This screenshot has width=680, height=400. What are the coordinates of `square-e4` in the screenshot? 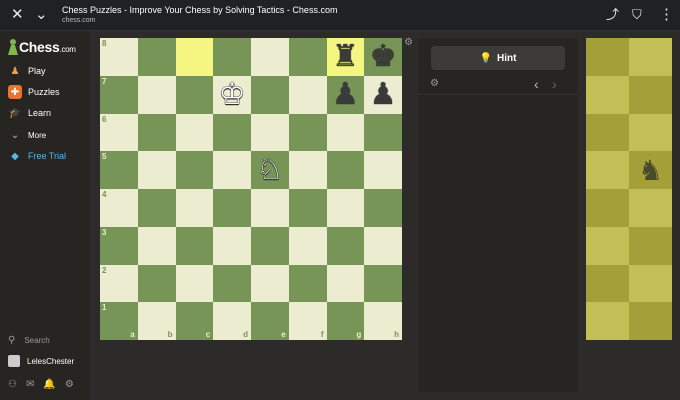 It's located at (270, 208).